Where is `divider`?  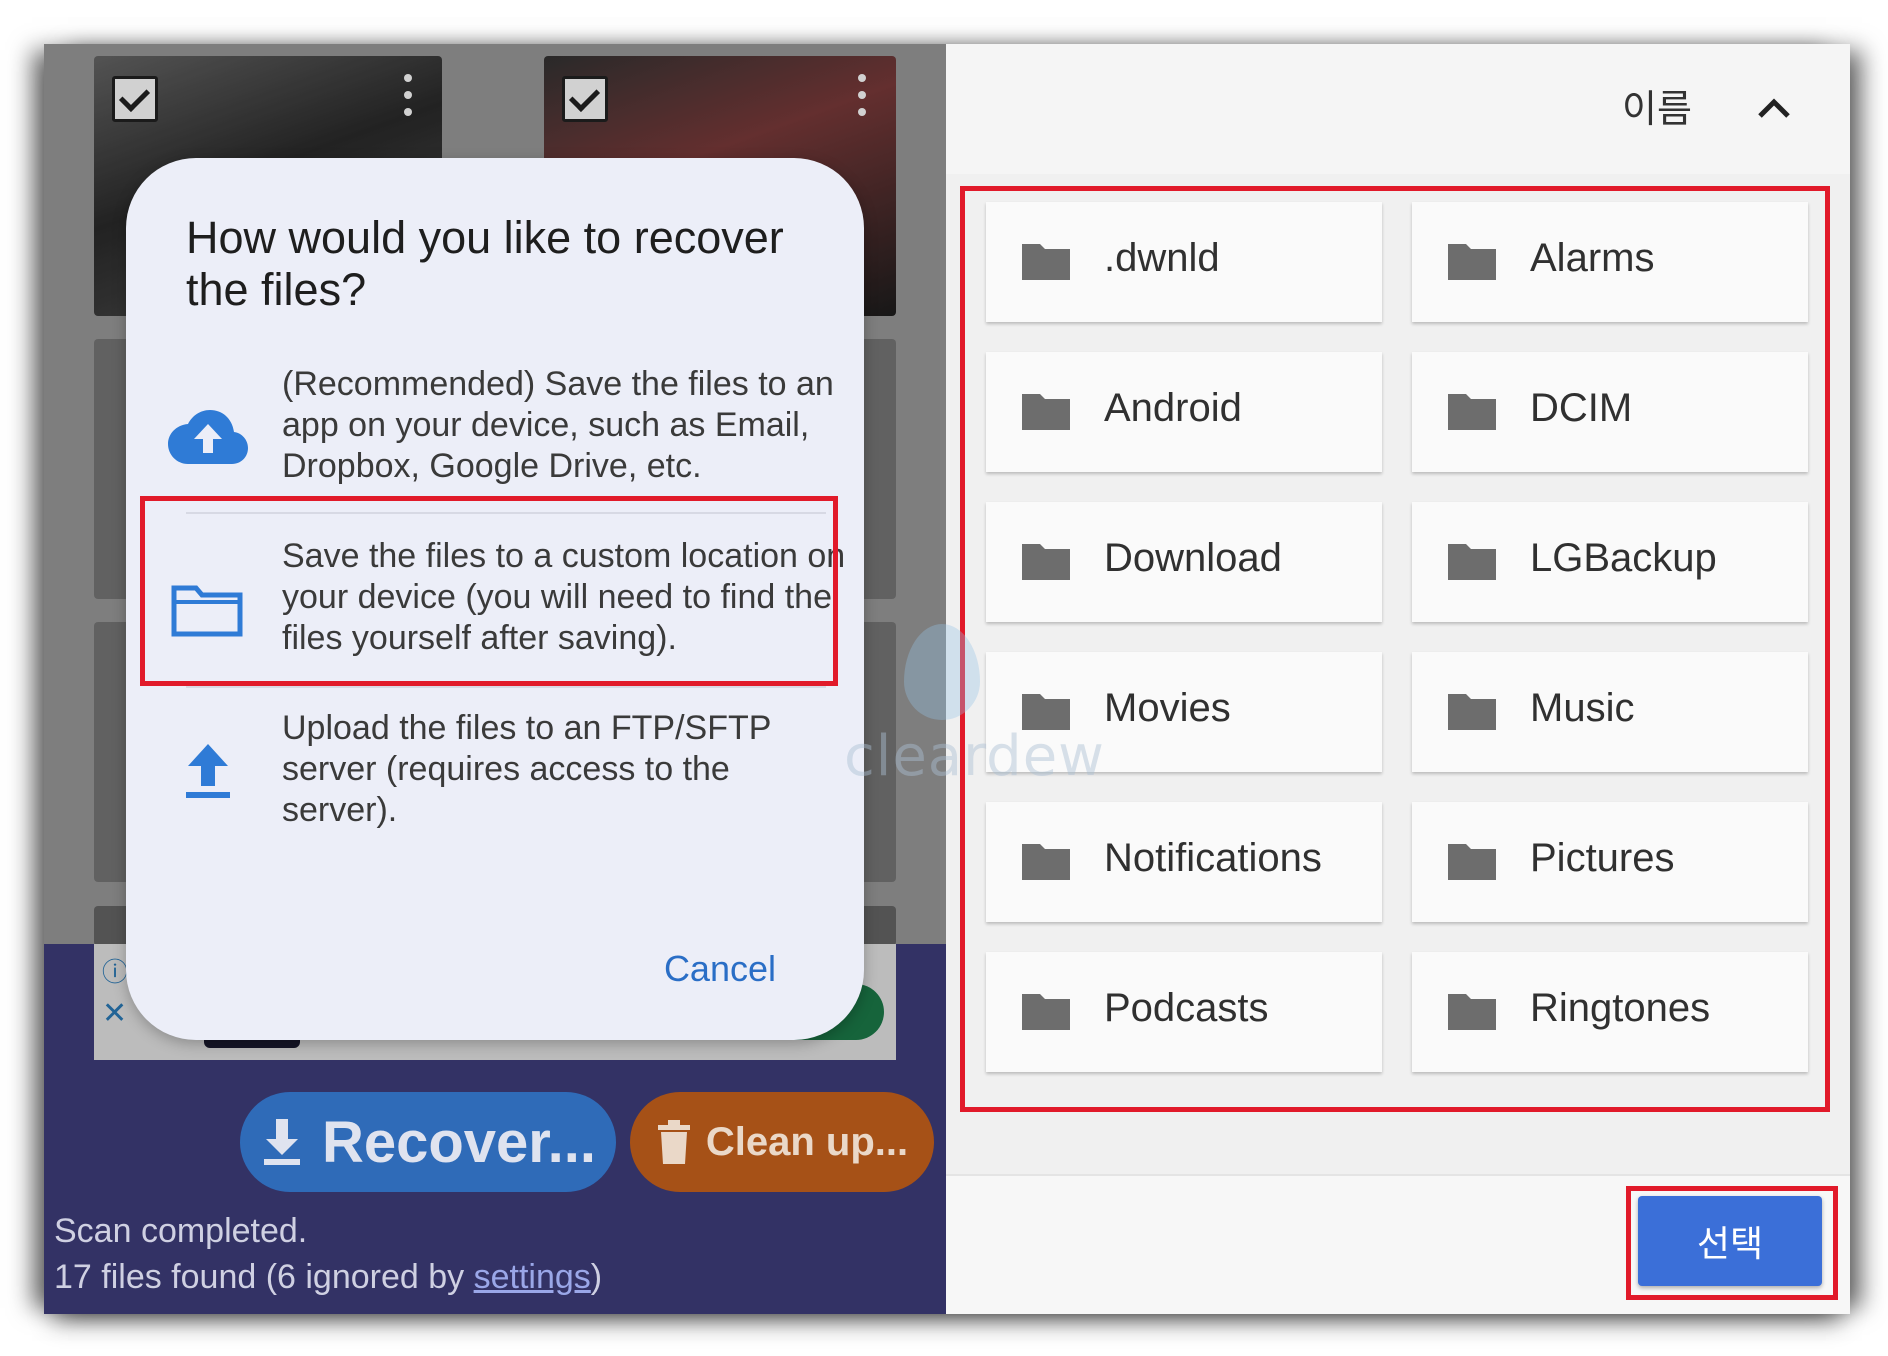
divider is located at coordinates (506, 687).